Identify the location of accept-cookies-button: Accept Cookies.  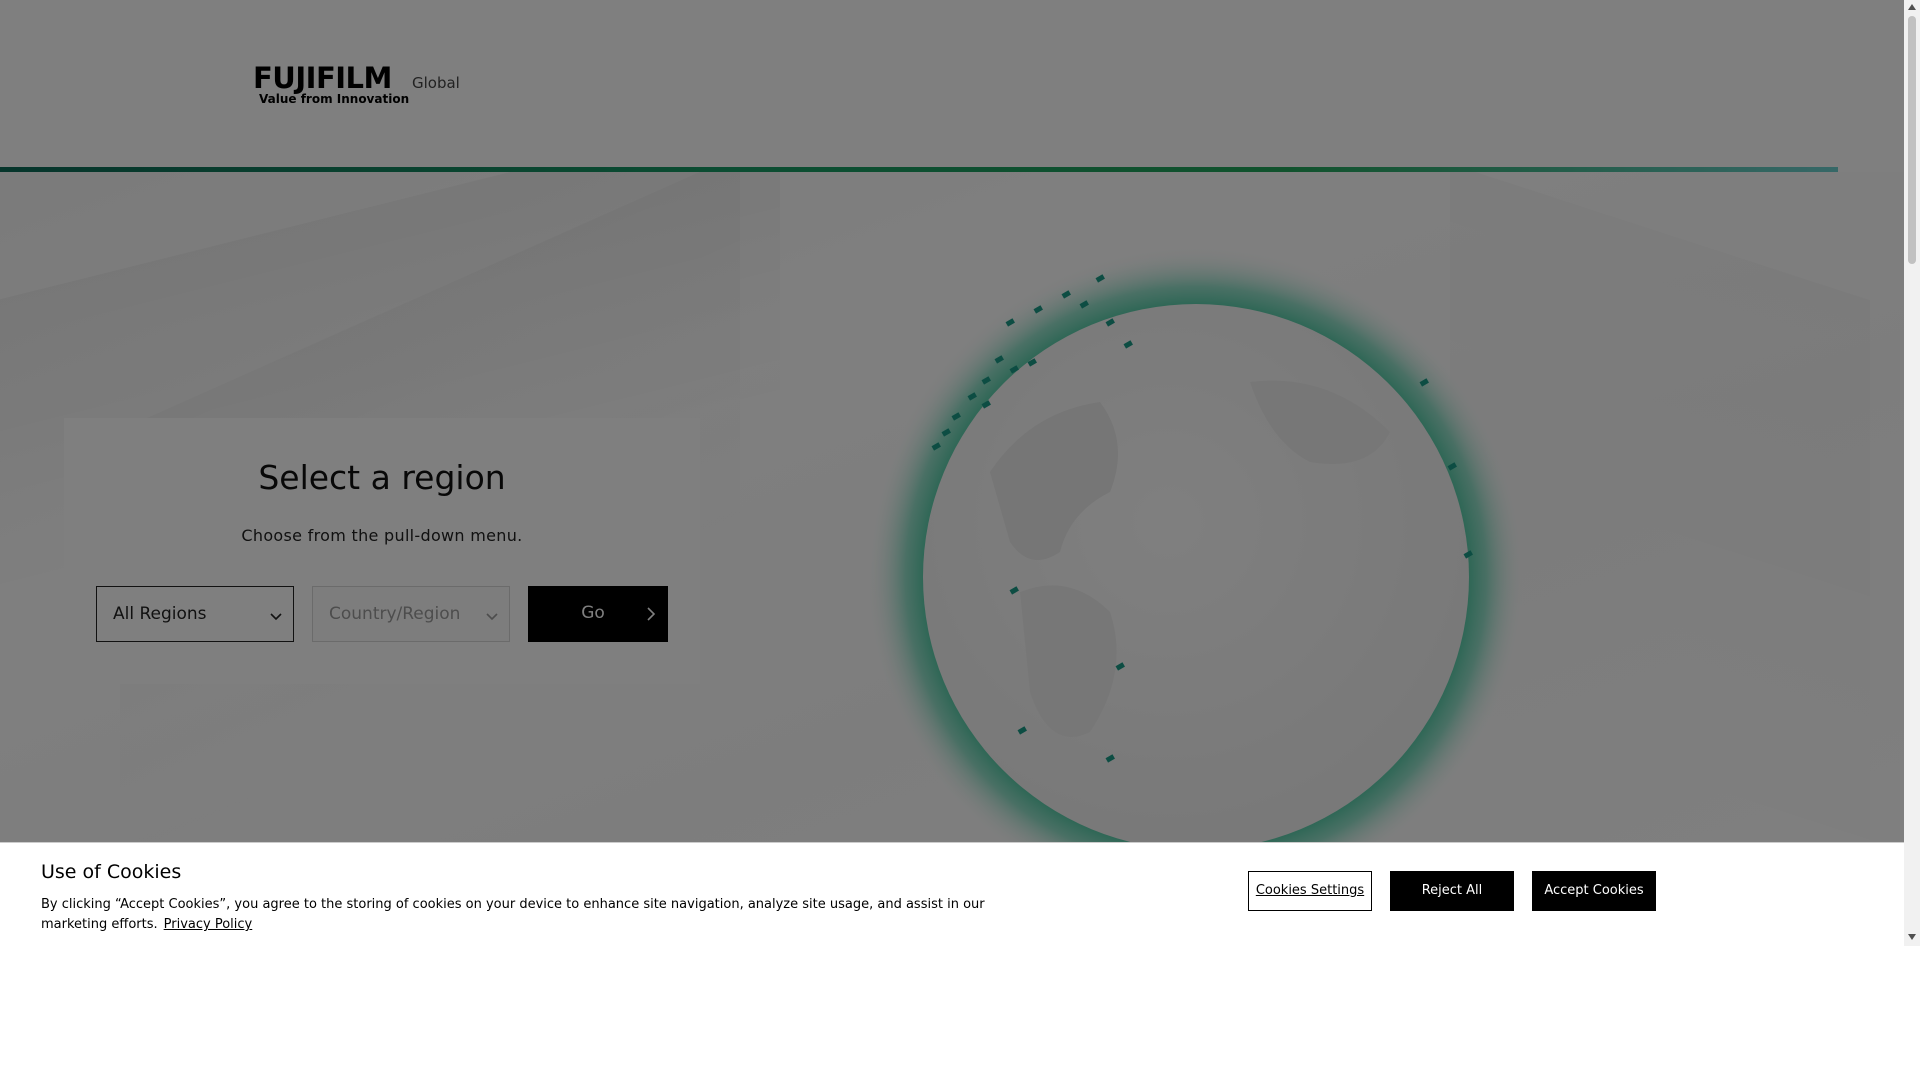
(1594, 891).